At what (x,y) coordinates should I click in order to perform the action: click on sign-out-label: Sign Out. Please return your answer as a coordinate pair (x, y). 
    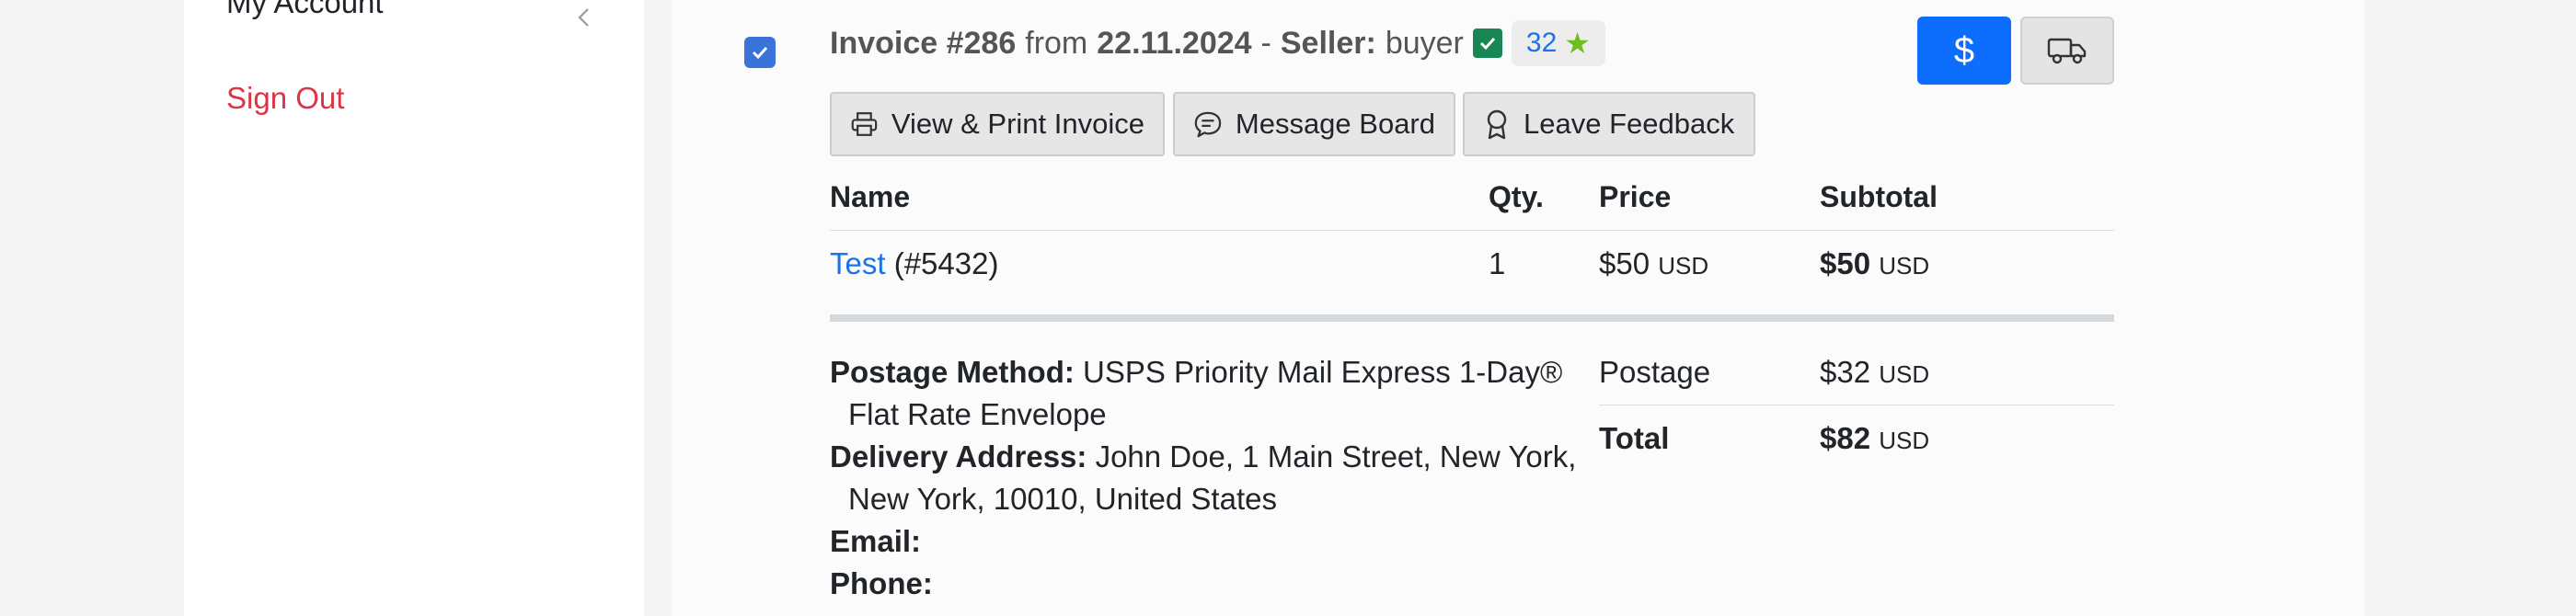
    Looking at the image, I should click on (285, 98).